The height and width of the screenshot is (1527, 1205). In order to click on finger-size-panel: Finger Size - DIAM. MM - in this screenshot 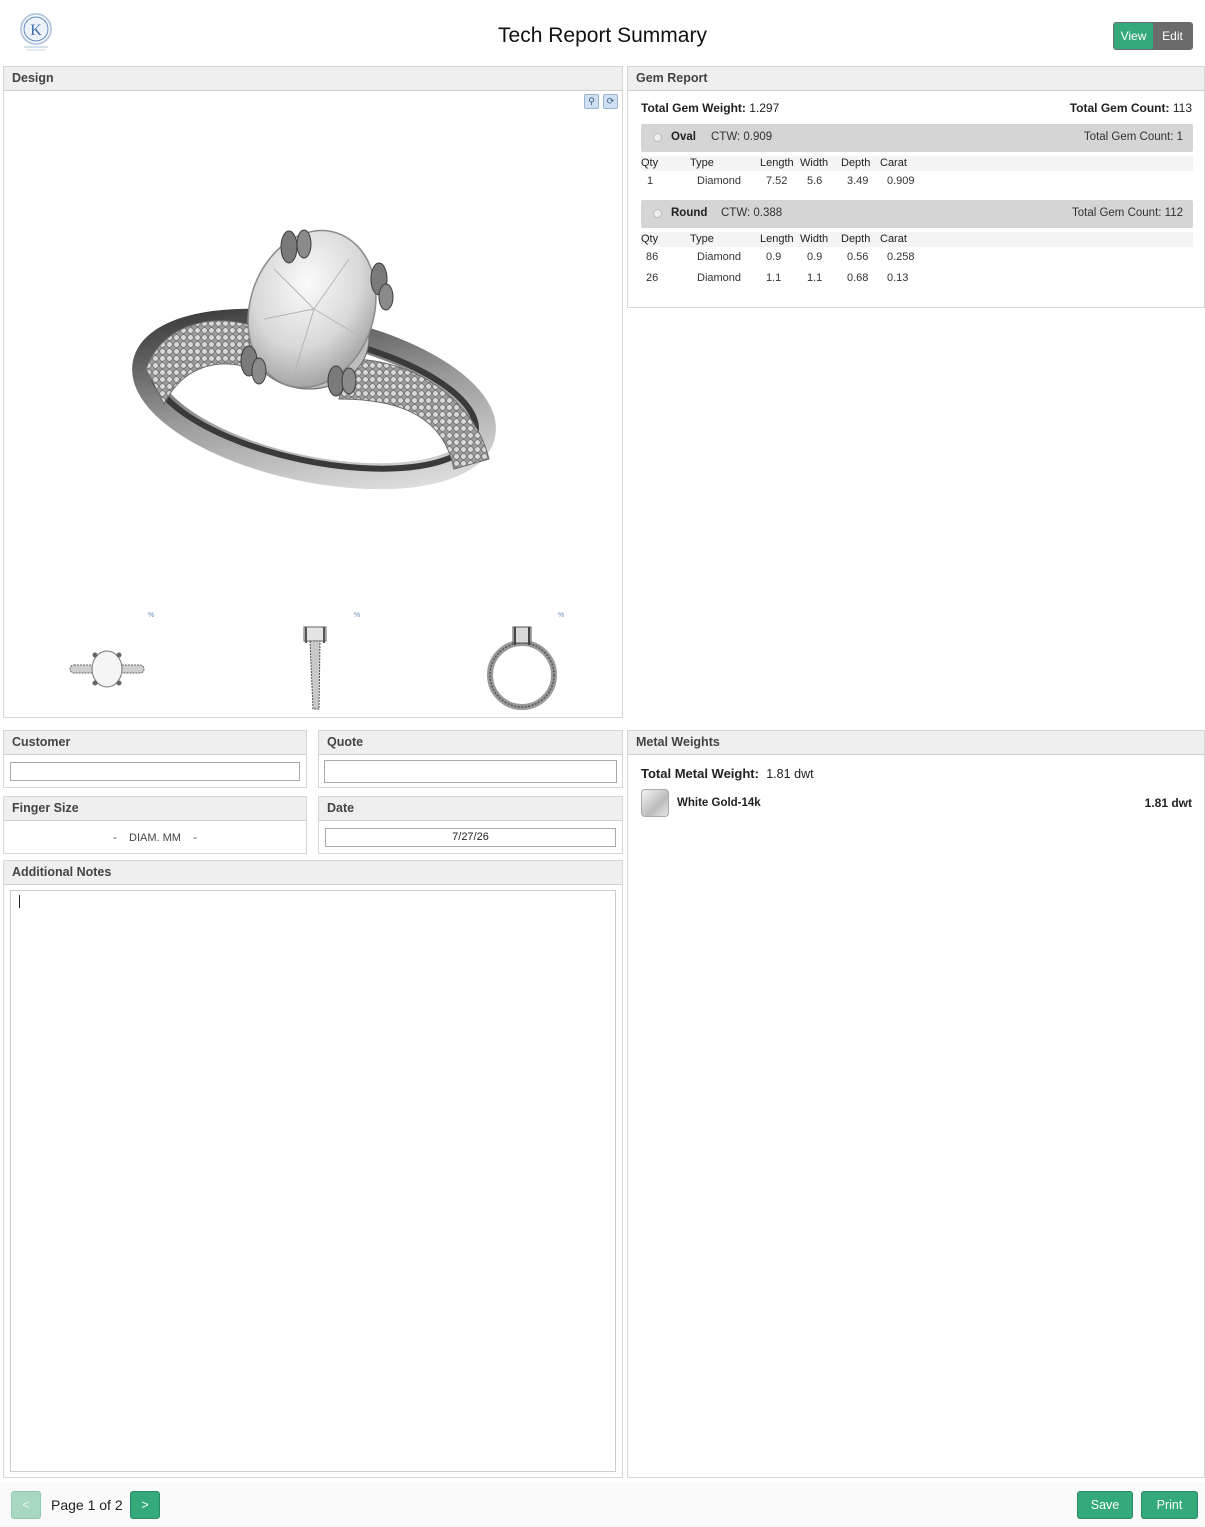, I will do `click(155, 825)`.